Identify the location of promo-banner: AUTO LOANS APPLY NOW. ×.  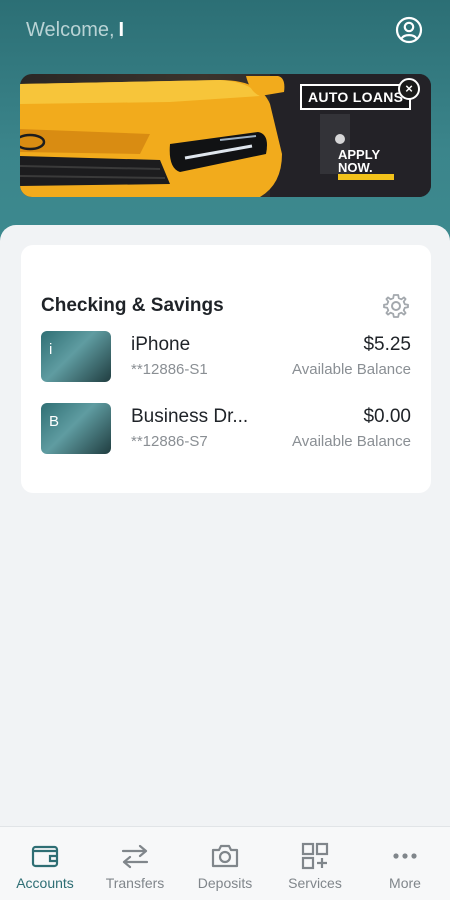
(225, 135).